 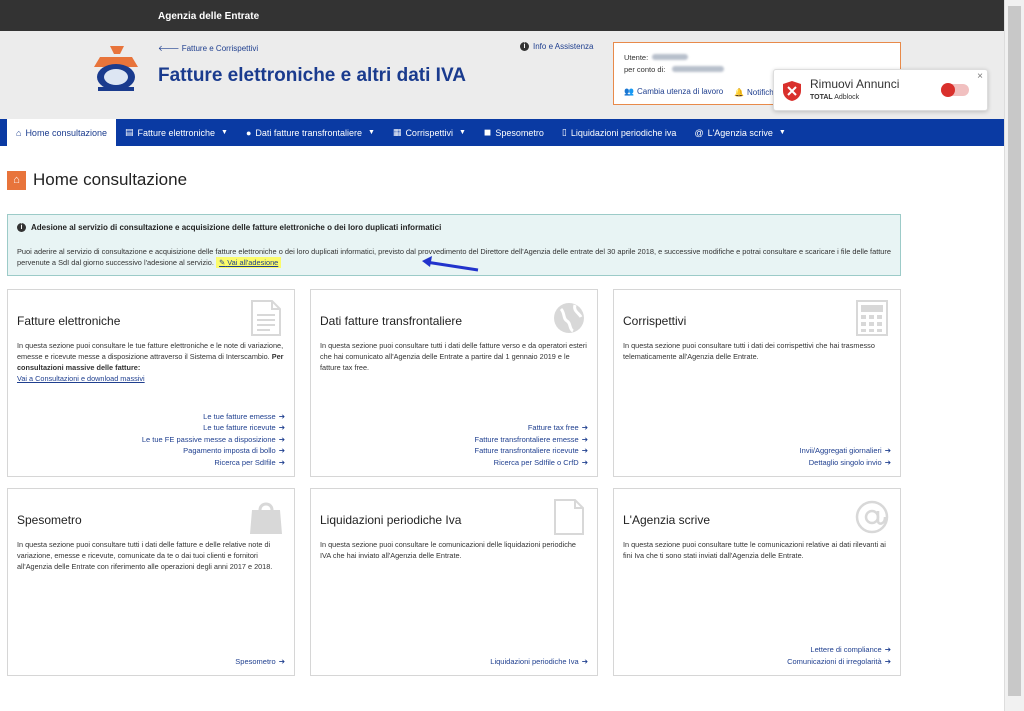 What do you see at coordinates (840, 450) in the screenshot?
I see `card-link-label: Invii/Aggregati giornalieri` at bounding box center [840, 450].